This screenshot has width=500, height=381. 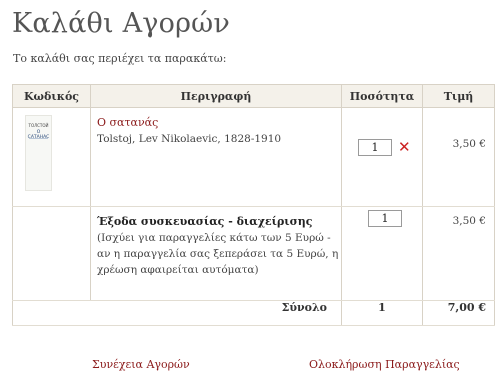 I want to click on packaging-quantity-cell, so click(x=382, y=253).